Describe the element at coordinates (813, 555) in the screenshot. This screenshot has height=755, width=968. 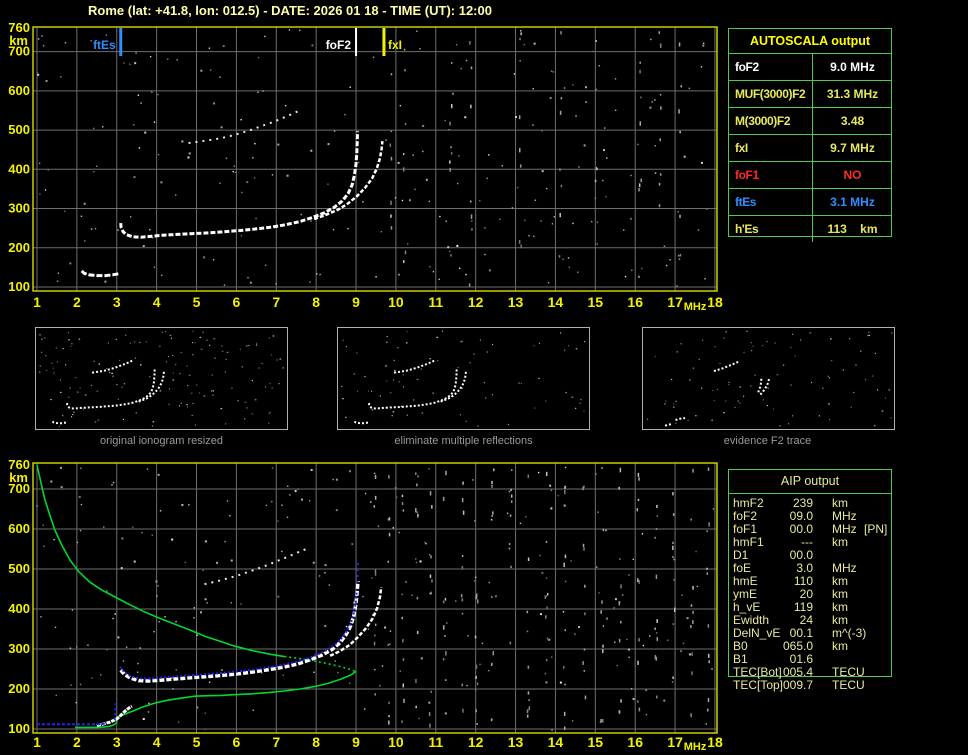
I see `aip-row-d1: D1 00.0` at that location.